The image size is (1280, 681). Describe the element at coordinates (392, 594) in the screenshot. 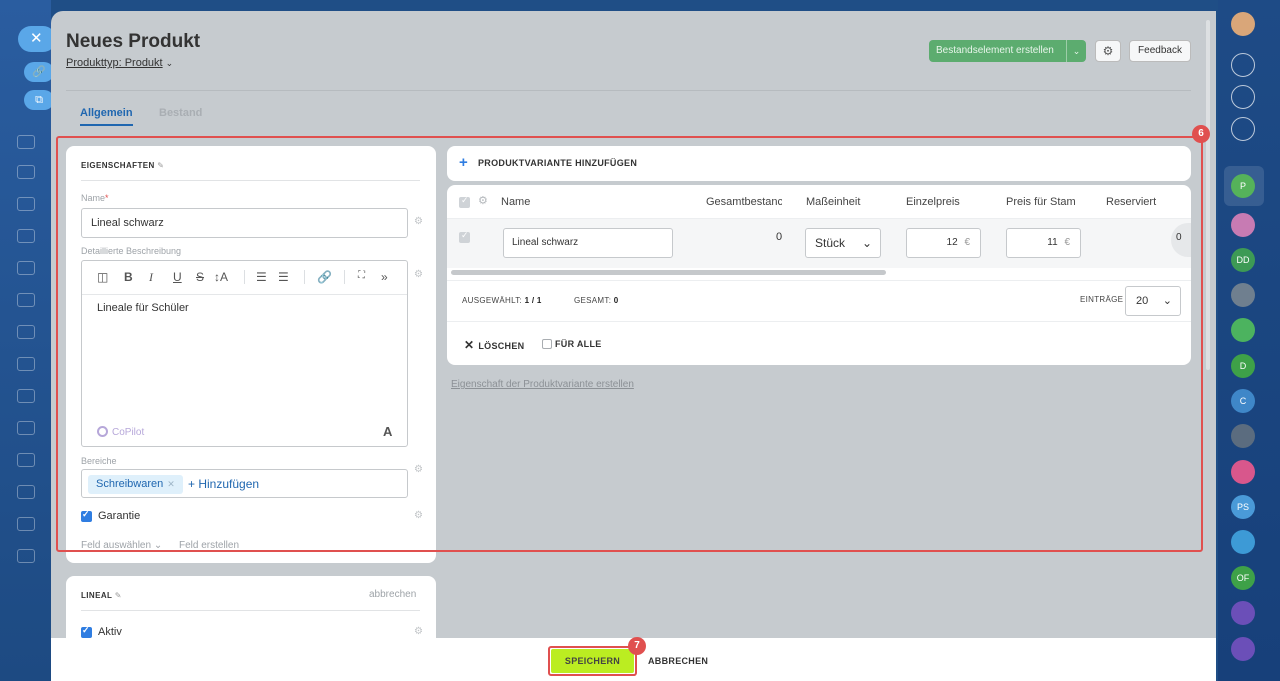

I see `lineal-cancel-link: abbrechen` at that location.